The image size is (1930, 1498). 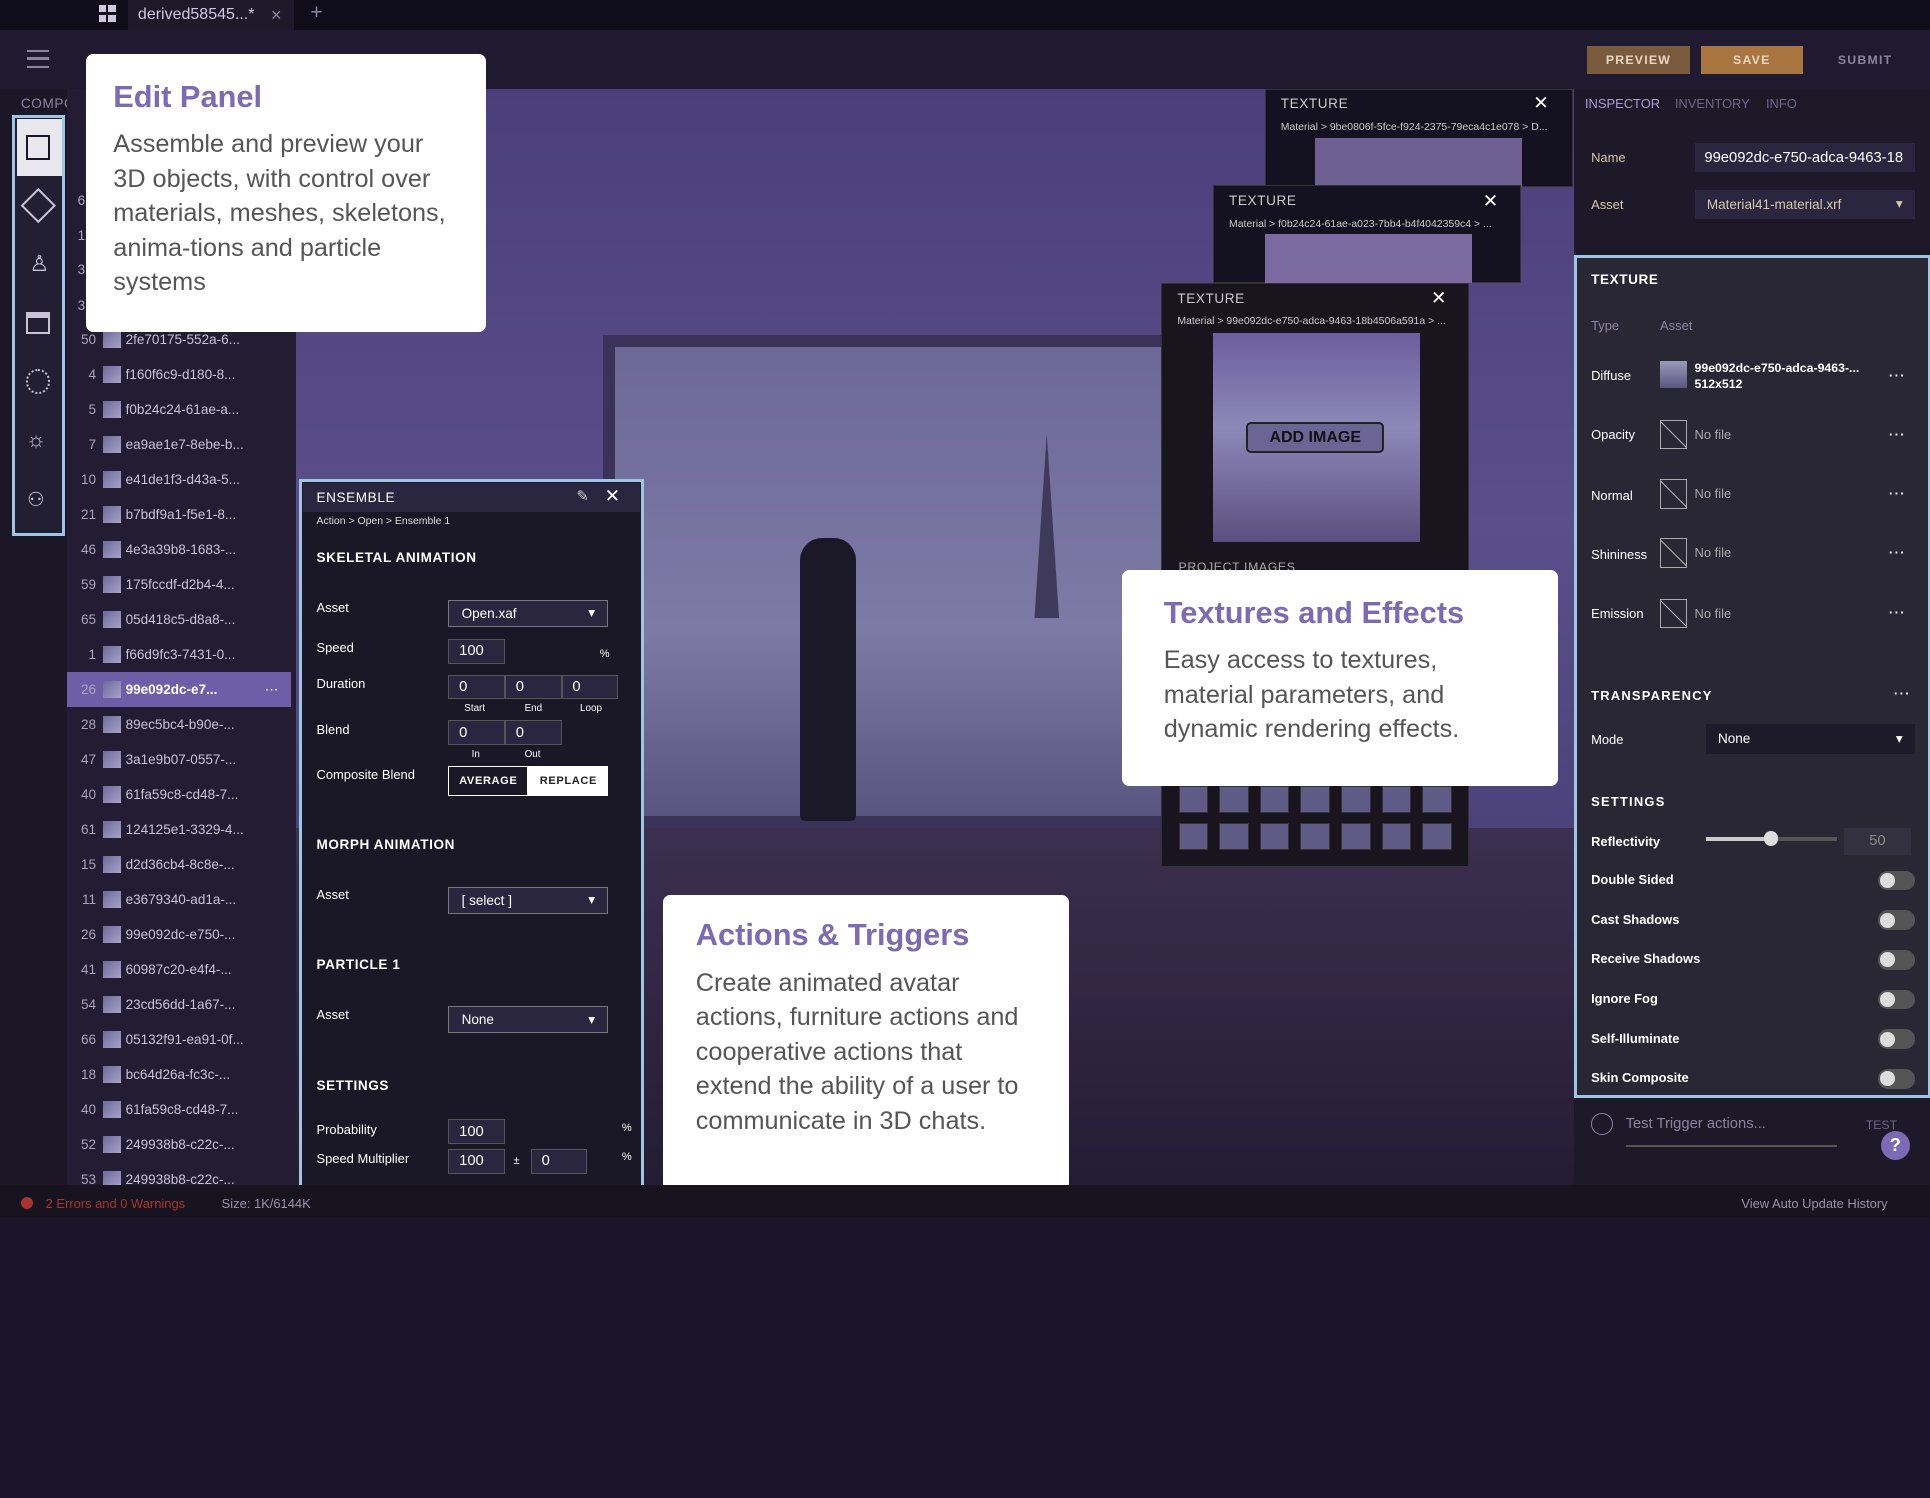 I want to click on avatar, so click(x=828, y=680).